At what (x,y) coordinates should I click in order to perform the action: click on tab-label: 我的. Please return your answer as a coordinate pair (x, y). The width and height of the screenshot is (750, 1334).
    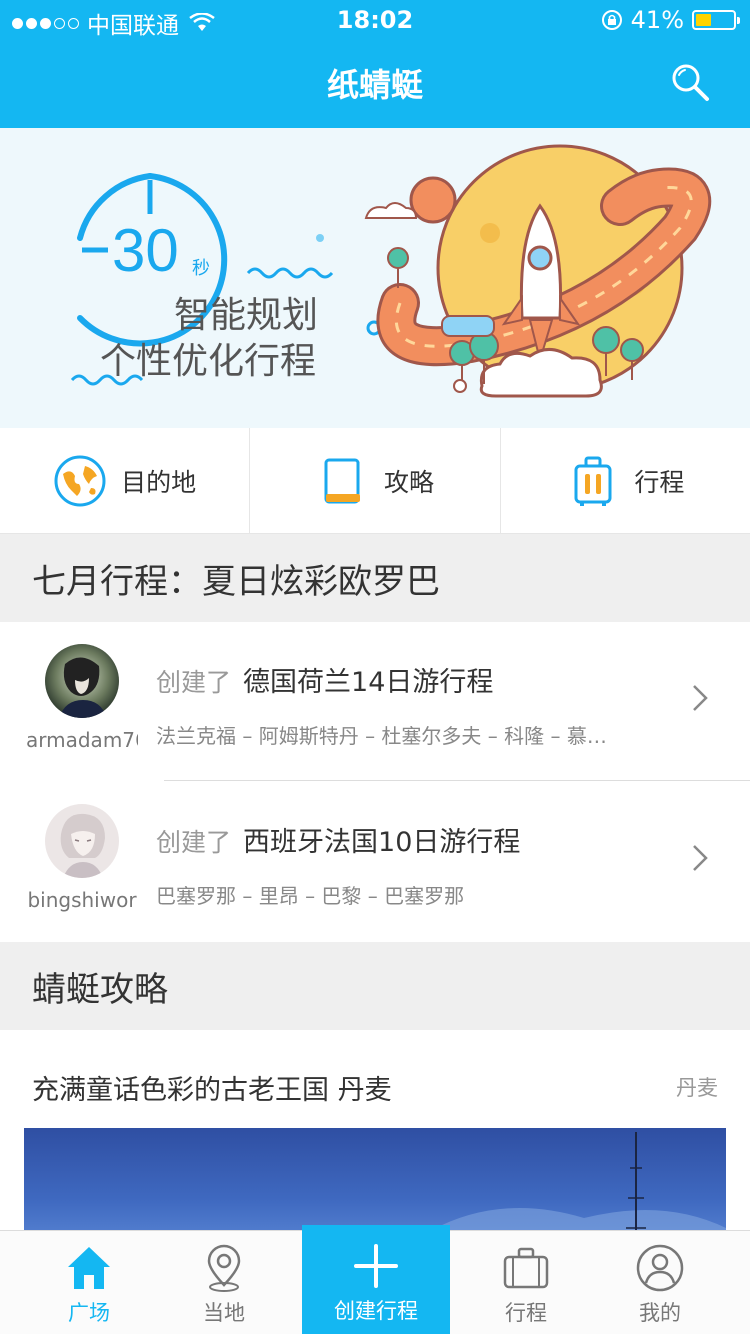
    Looking at the image, I should click on (660, 1313).